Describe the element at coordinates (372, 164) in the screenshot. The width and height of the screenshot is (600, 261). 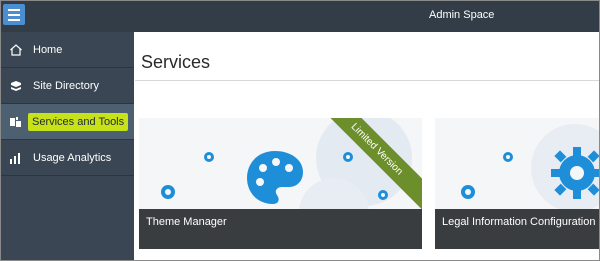
I see `limited-version-ribbon: Limited Version` at that location.